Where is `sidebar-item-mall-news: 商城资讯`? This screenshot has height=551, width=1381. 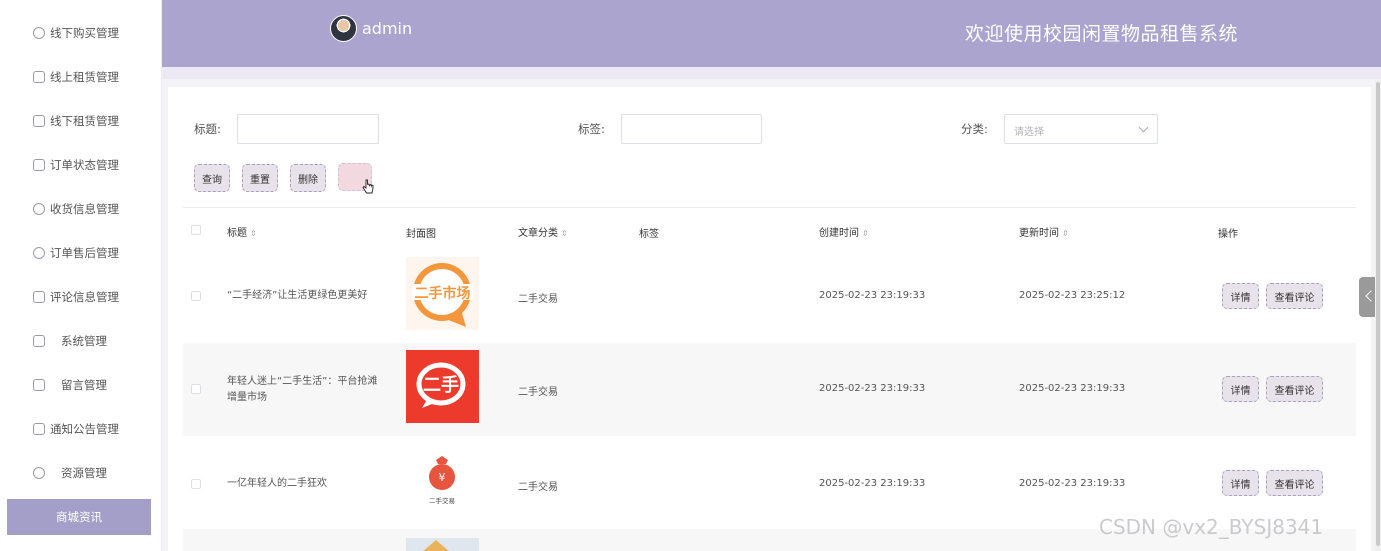 sidebar-item-mall-news: 商城资讯 is located at coordinates (79, 517).